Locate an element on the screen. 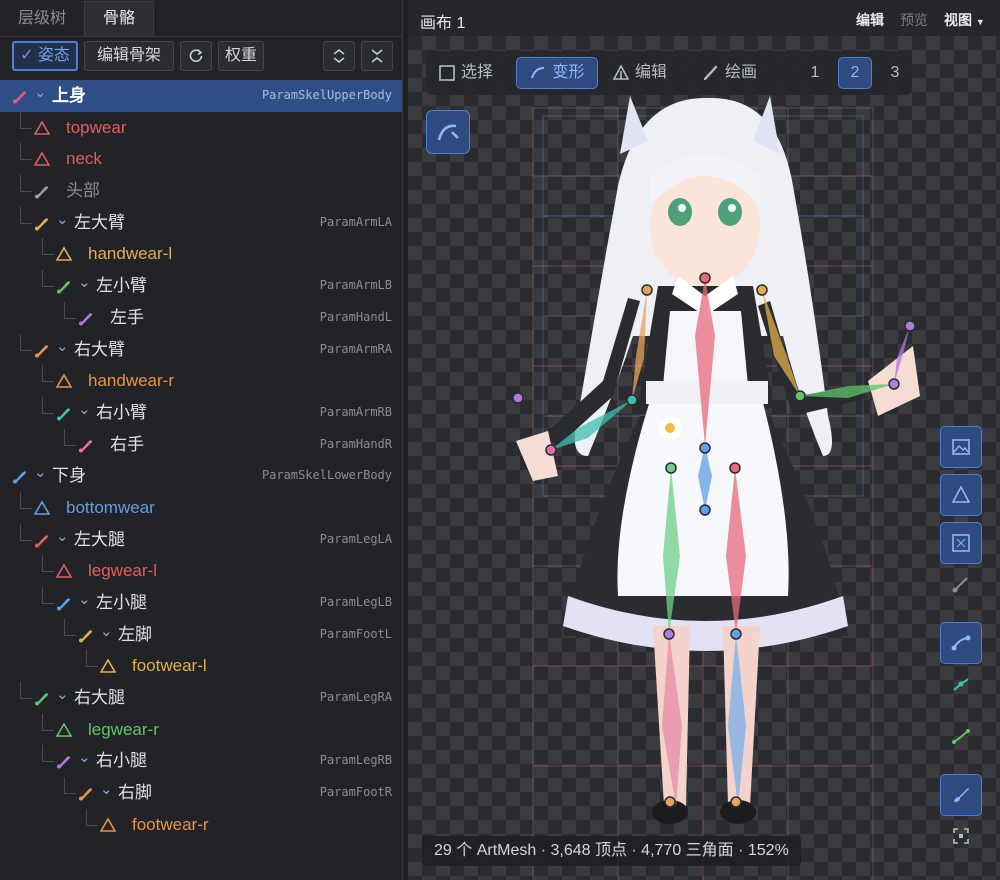 The width and height of the screenshot is (1000, 880). page-3-button: 3 is located at coordinates (895, 73).